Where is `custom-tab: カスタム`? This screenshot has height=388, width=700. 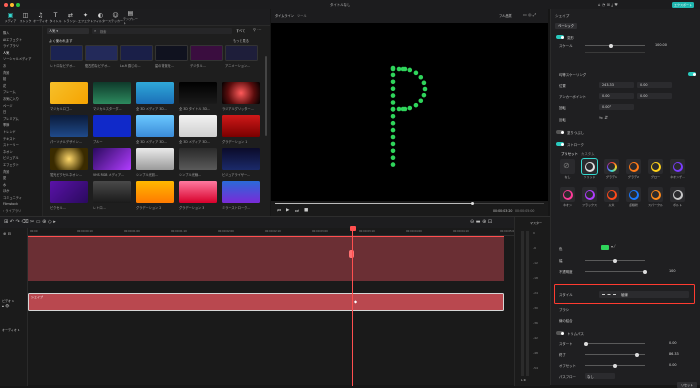 custom-tab: カスタム is located at coordinates (588, 153).